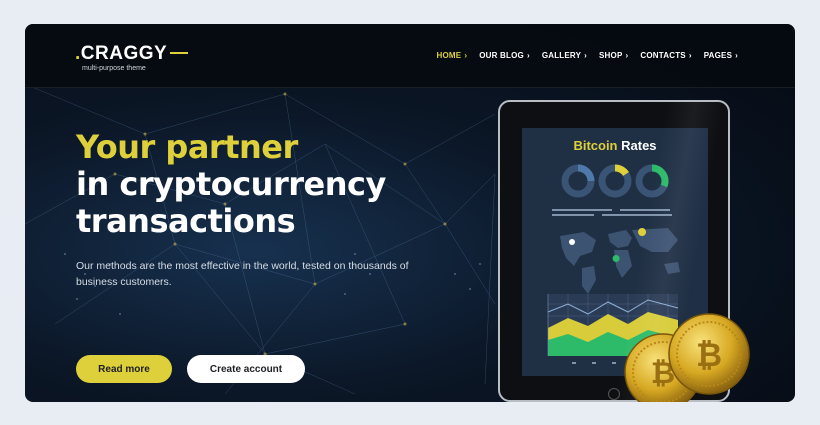 The image size is (820, 425). I want to click on logo: .CRAGGY multi-purpose theme, so click(132, 57).